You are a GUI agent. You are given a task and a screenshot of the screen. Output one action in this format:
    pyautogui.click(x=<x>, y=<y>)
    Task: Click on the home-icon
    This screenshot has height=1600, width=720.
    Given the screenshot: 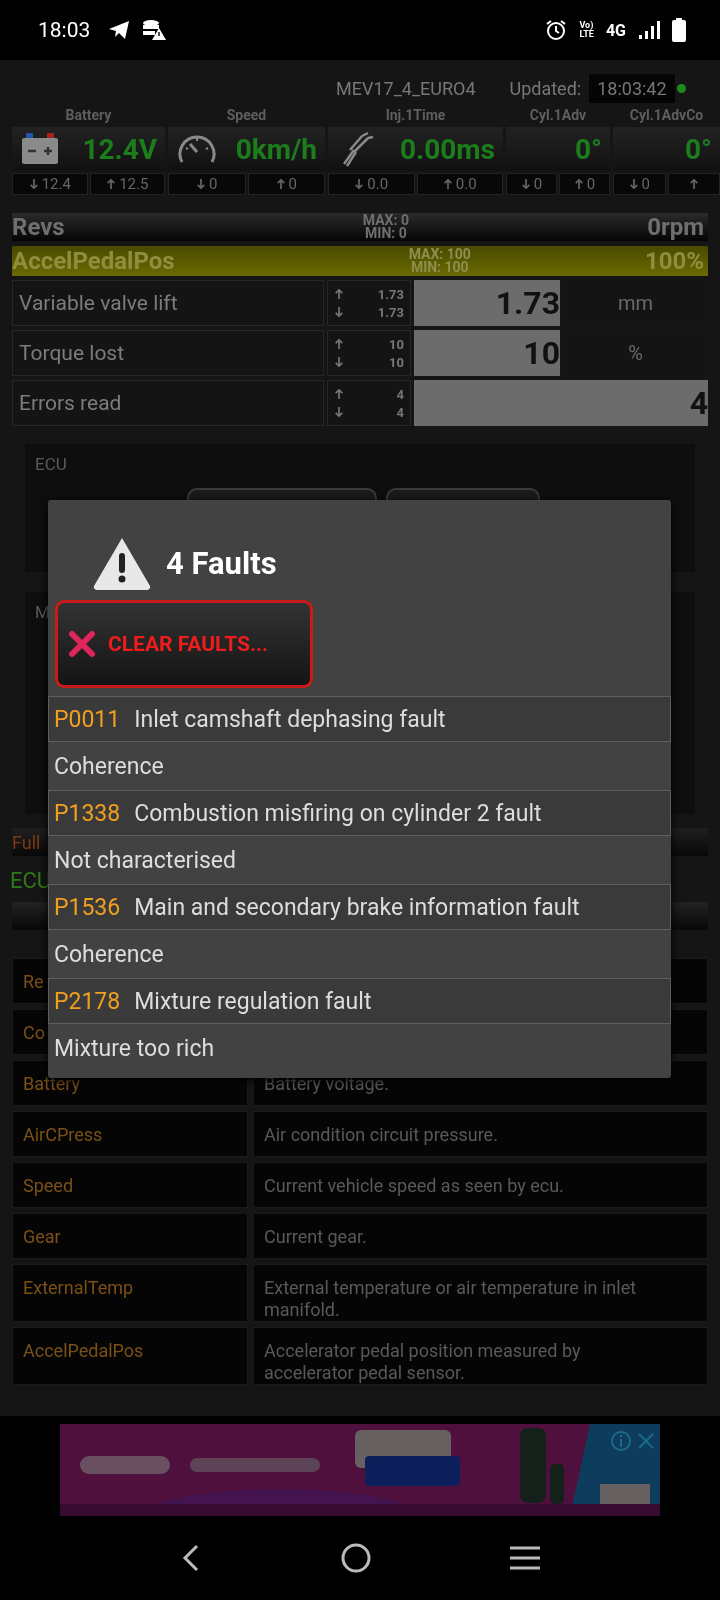 What is the action you would take?
    pyautogui.click(x=356, y=1558)
    